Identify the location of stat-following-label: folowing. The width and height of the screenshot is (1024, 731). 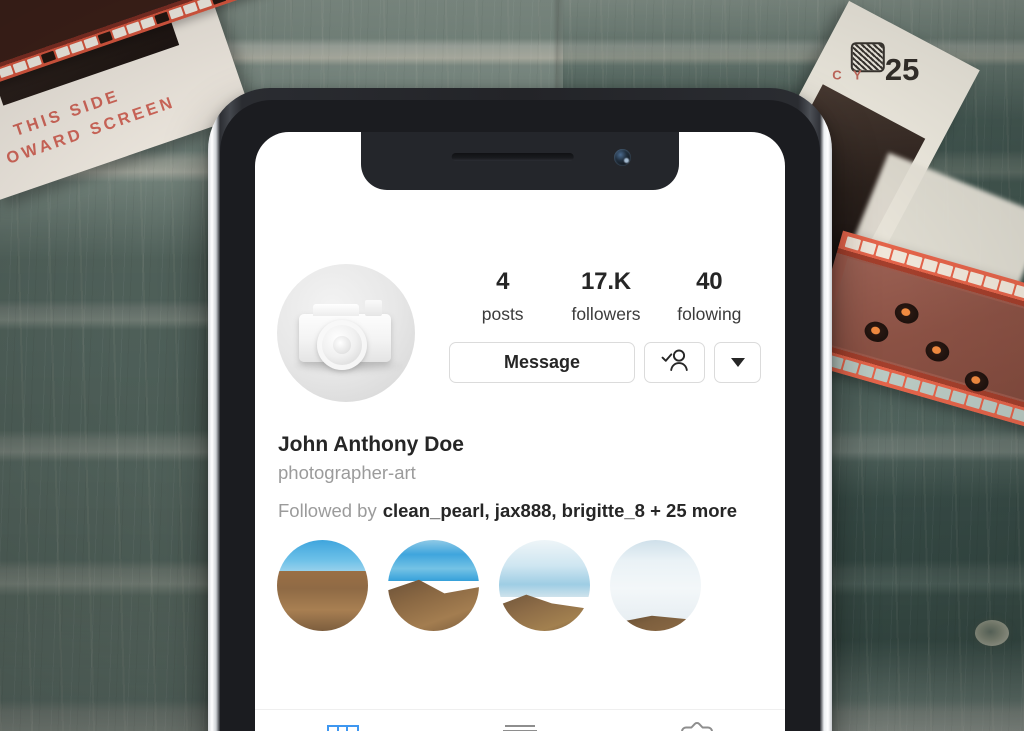
(709, 314).